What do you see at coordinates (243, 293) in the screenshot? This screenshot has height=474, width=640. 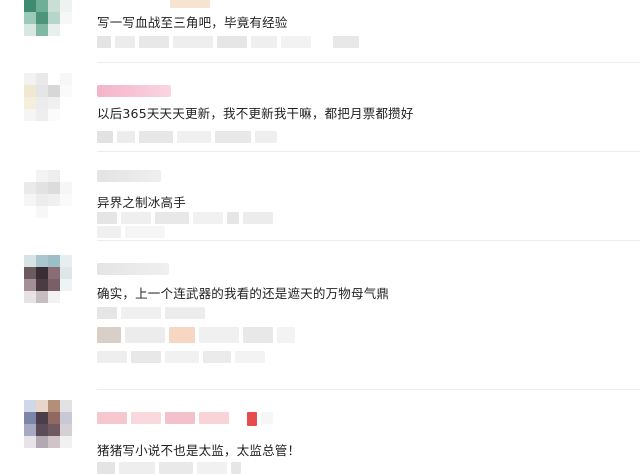 I see `comment-text: 确实，上一个连武器的我看的还是遮天的万物母气鼎` at bounding box center [243, 293].